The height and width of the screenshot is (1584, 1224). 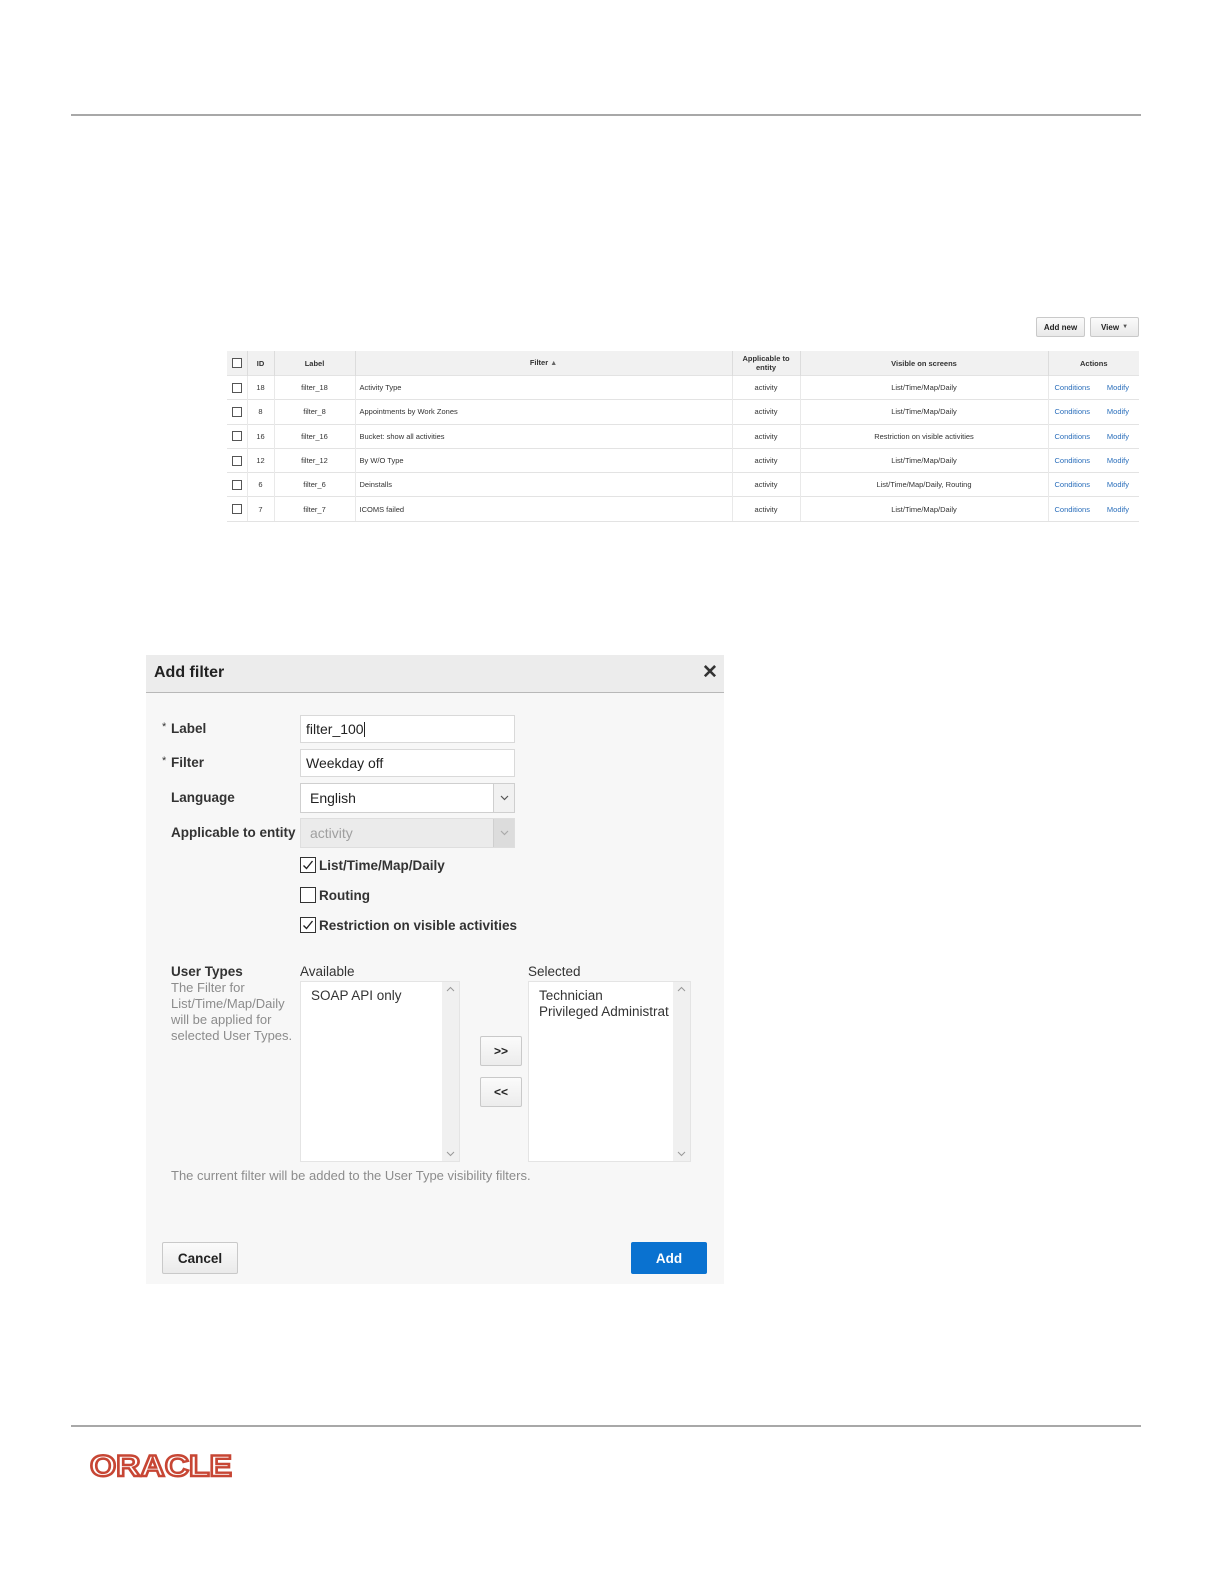 What do you see at coordinates (314, 387) in the screenshot?
I see `cell-label: filter_18` at bounding box center [314, 387].